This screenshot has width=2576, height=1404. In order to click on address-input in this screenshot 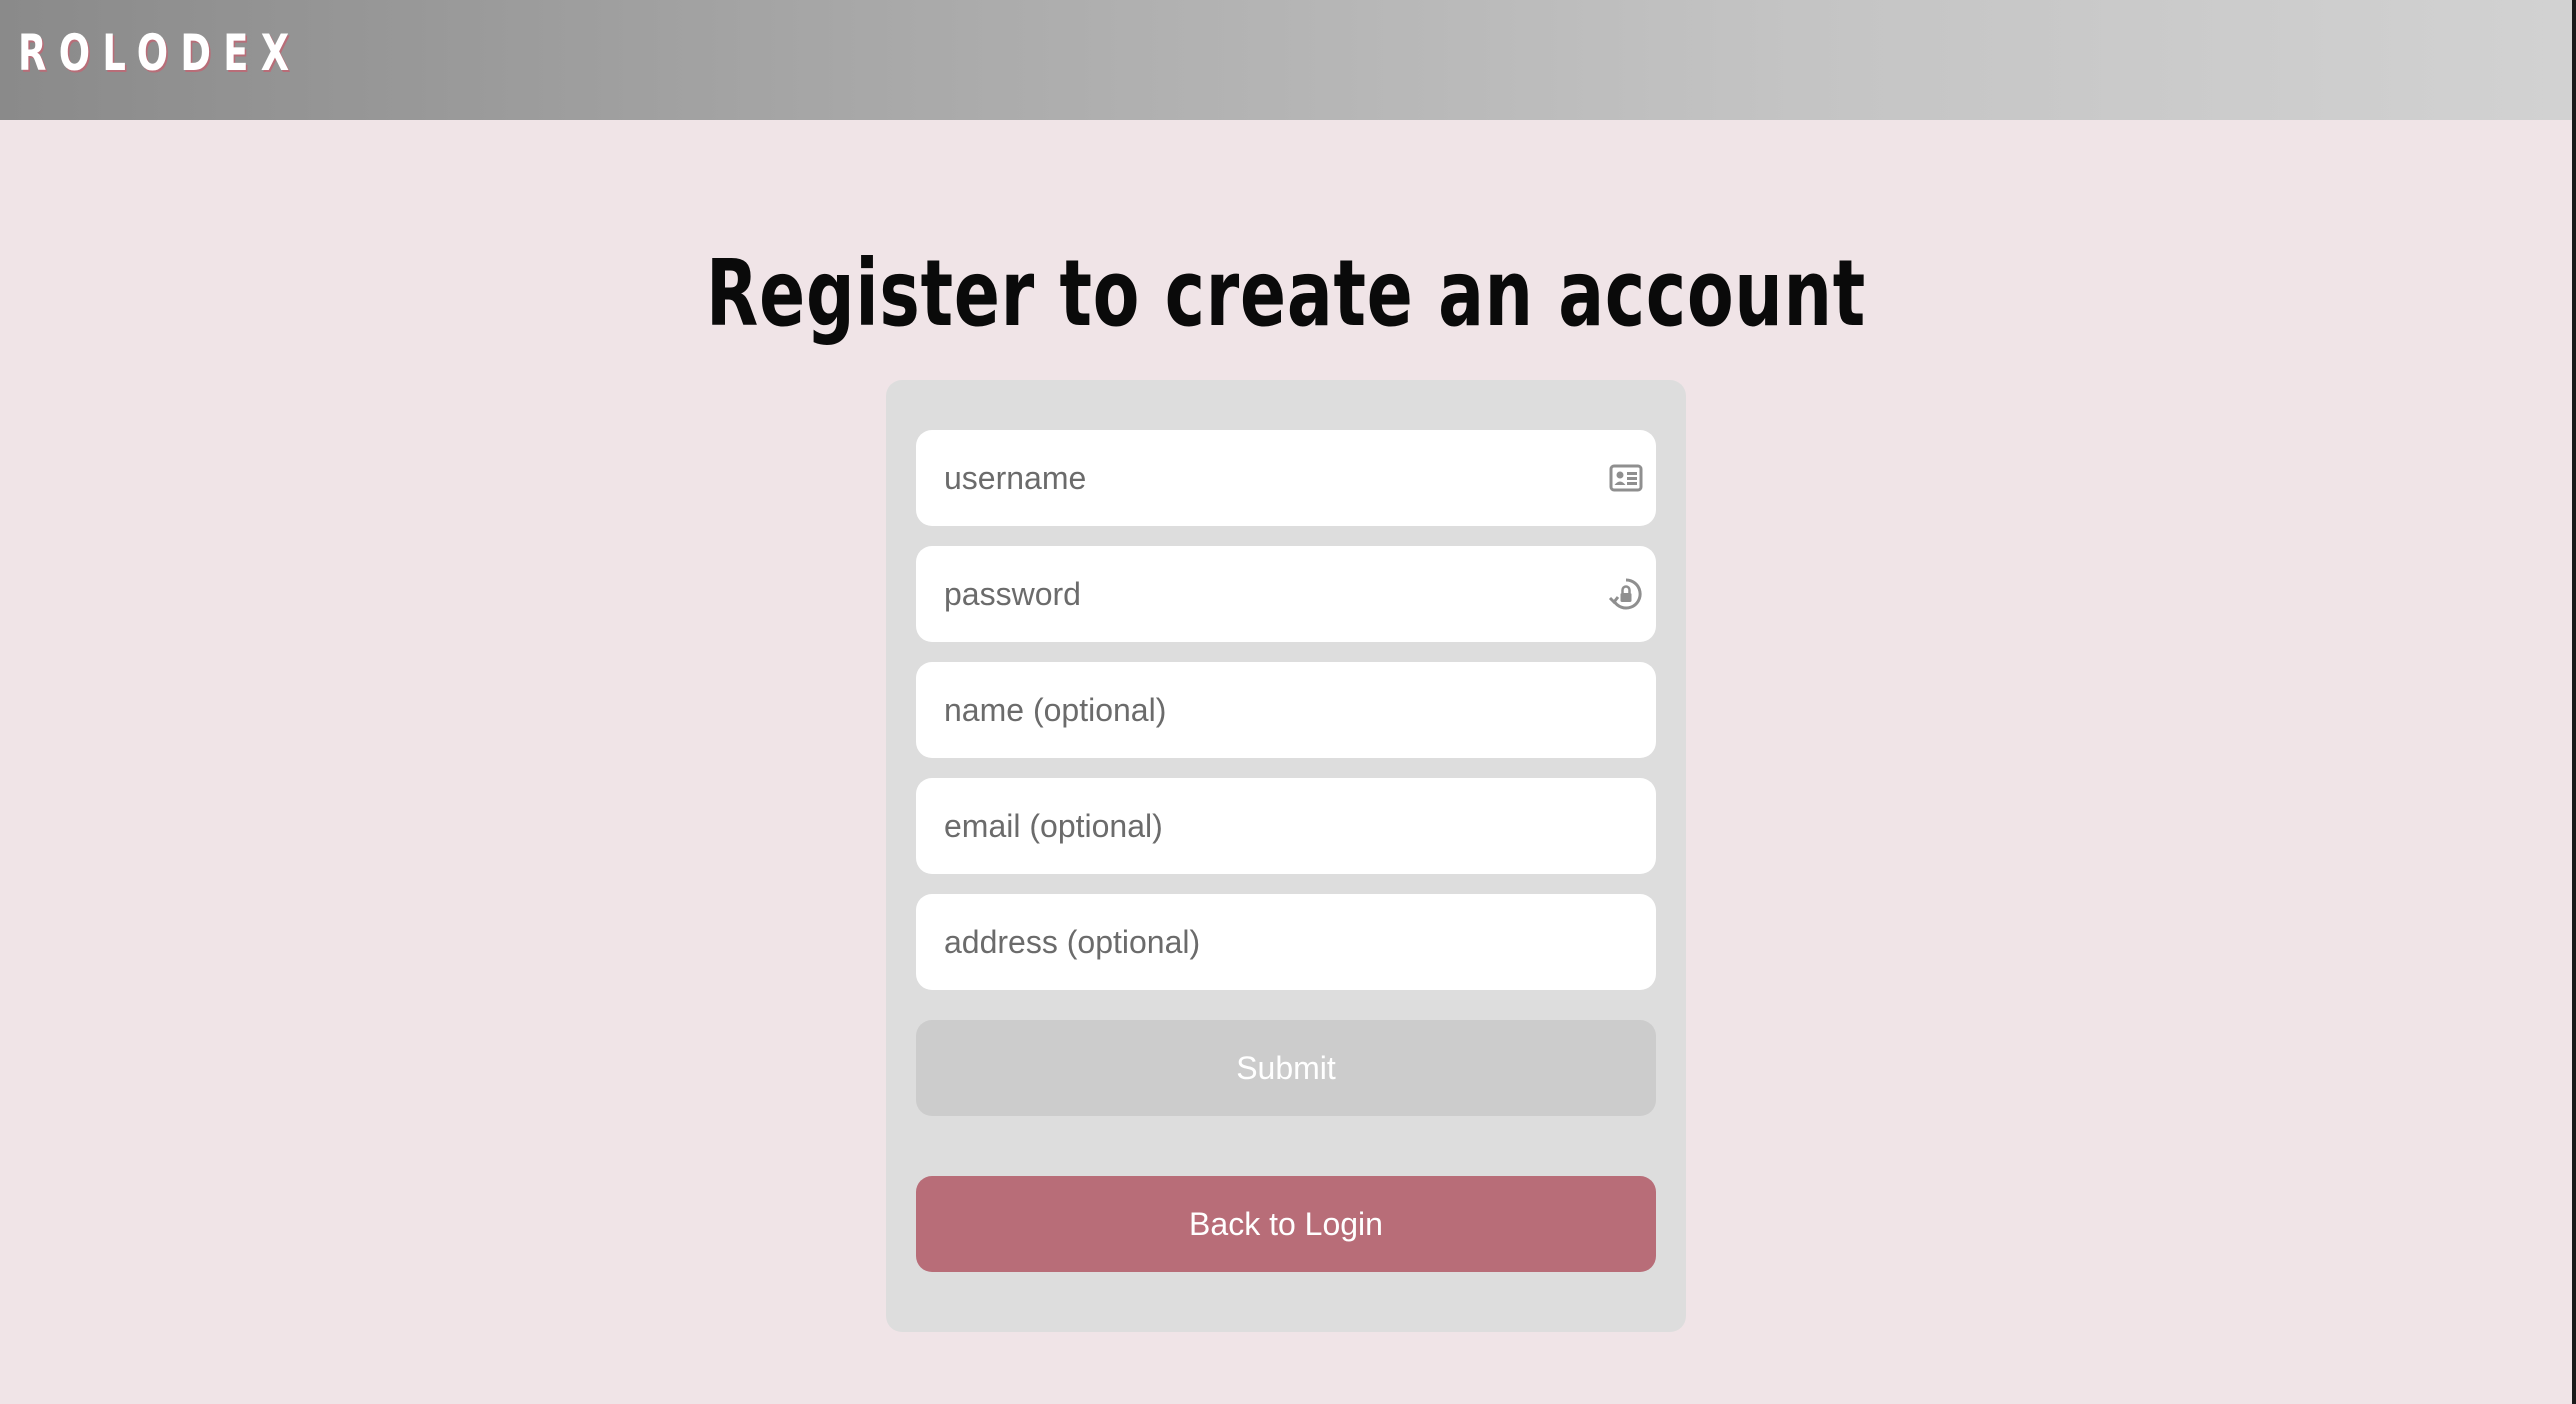, I will do `click(1236, 942)`.